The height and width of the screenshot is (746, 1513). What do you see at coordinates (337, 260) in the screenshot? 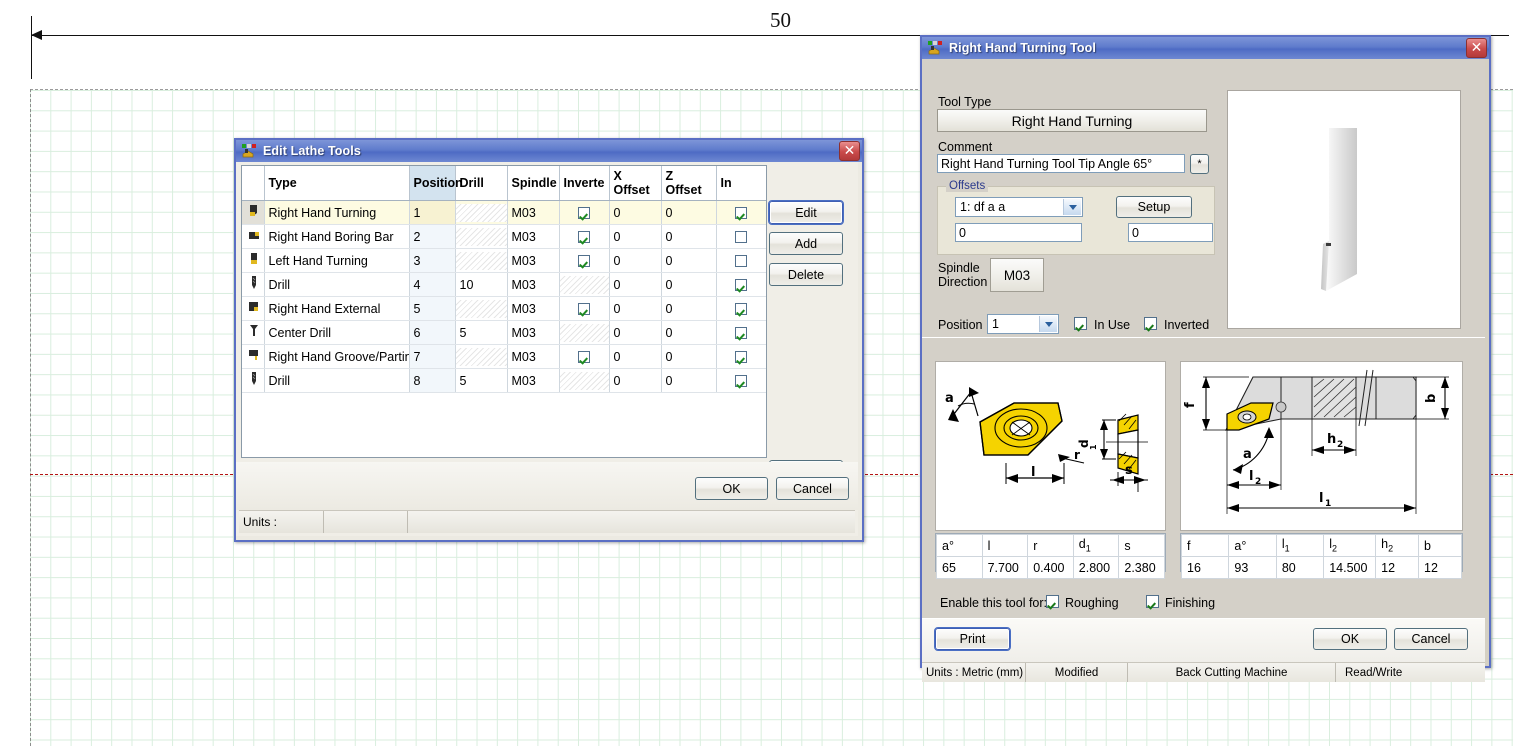
I see `cell-type: Left Hand Turning` at bounding box center [337, 260].